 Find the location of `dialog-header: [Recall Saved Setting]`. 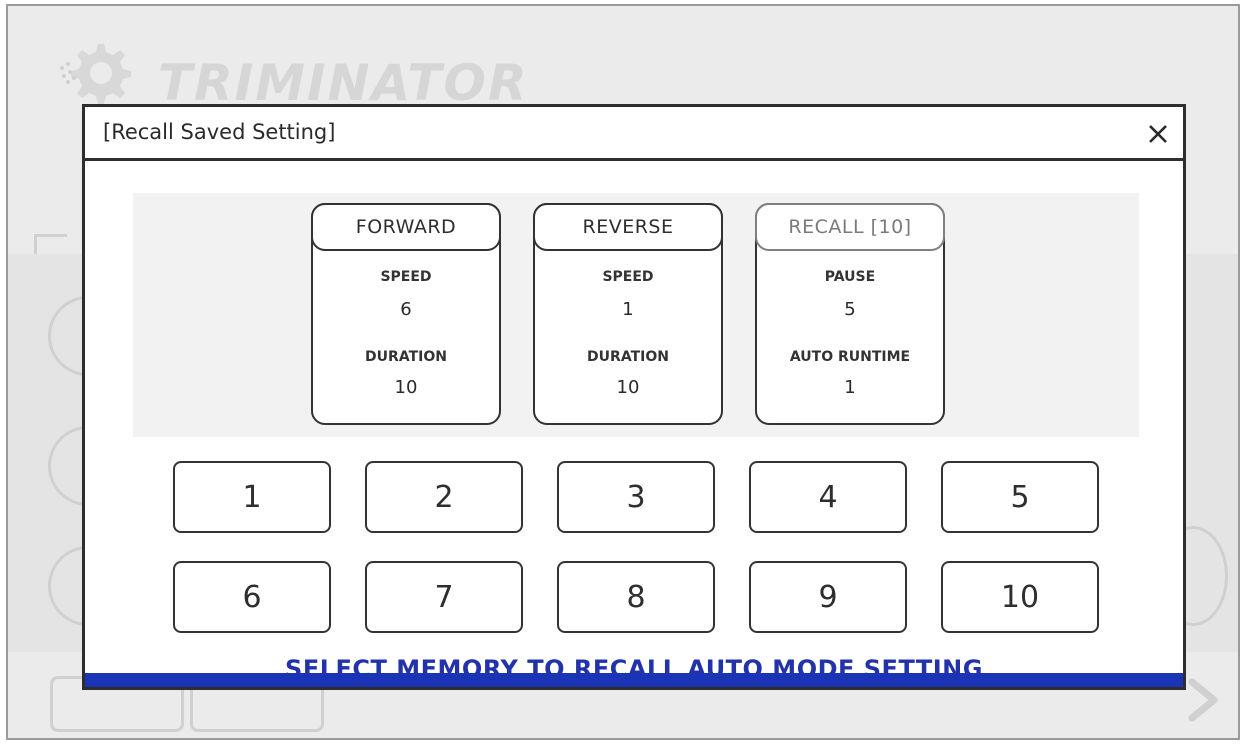

dialog-header: [Recall Saved Setting] is located at coordinates (634, 134).